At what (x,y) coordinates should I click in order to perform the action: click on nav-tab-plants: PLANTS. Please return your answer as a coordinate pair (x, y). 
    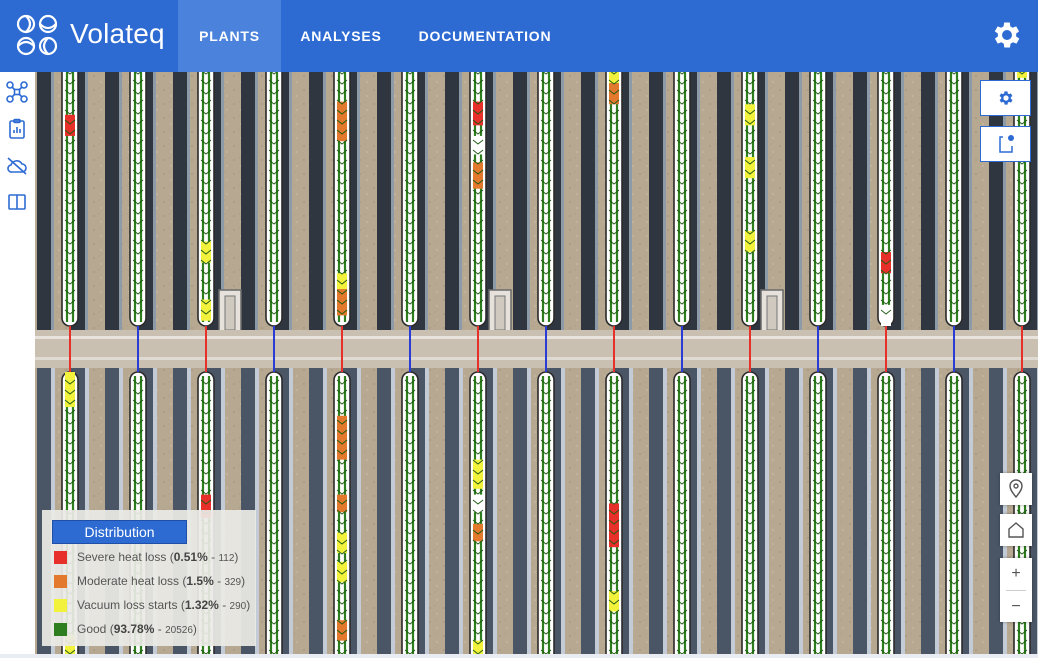
    Looking at the image, I should click on (229, 36).